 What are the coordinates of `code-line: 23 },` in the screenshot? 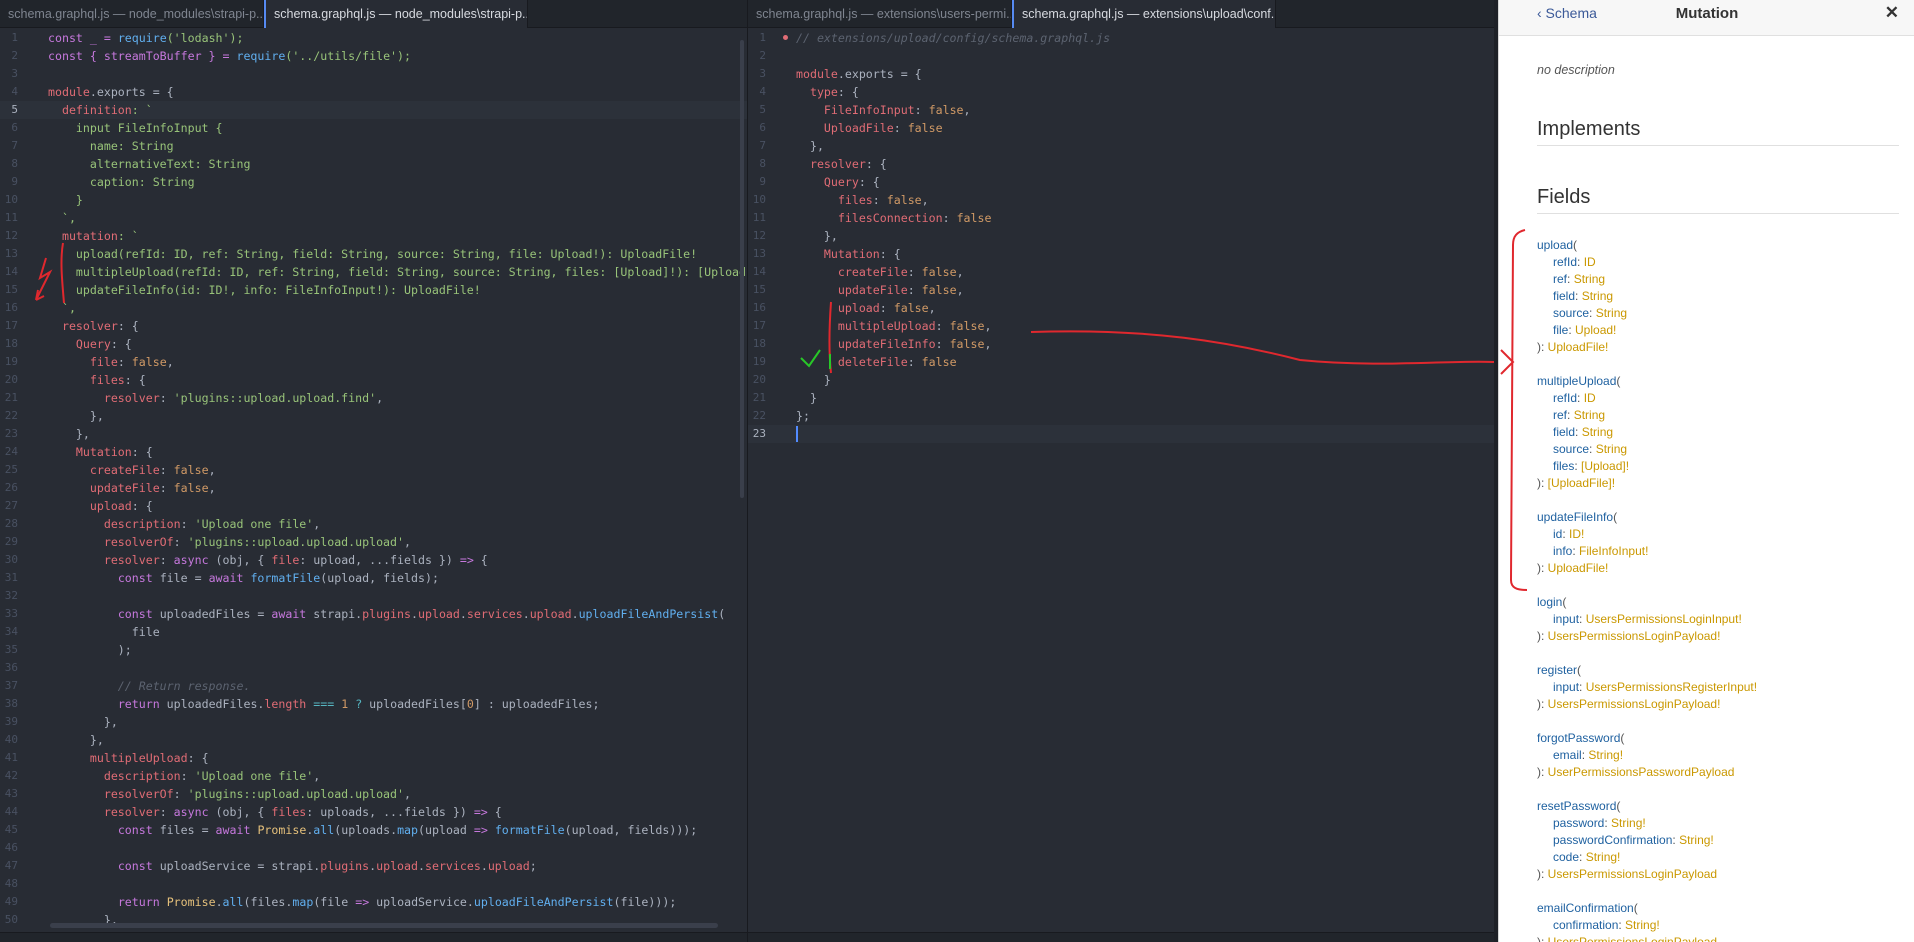 It's located at (373, 434).